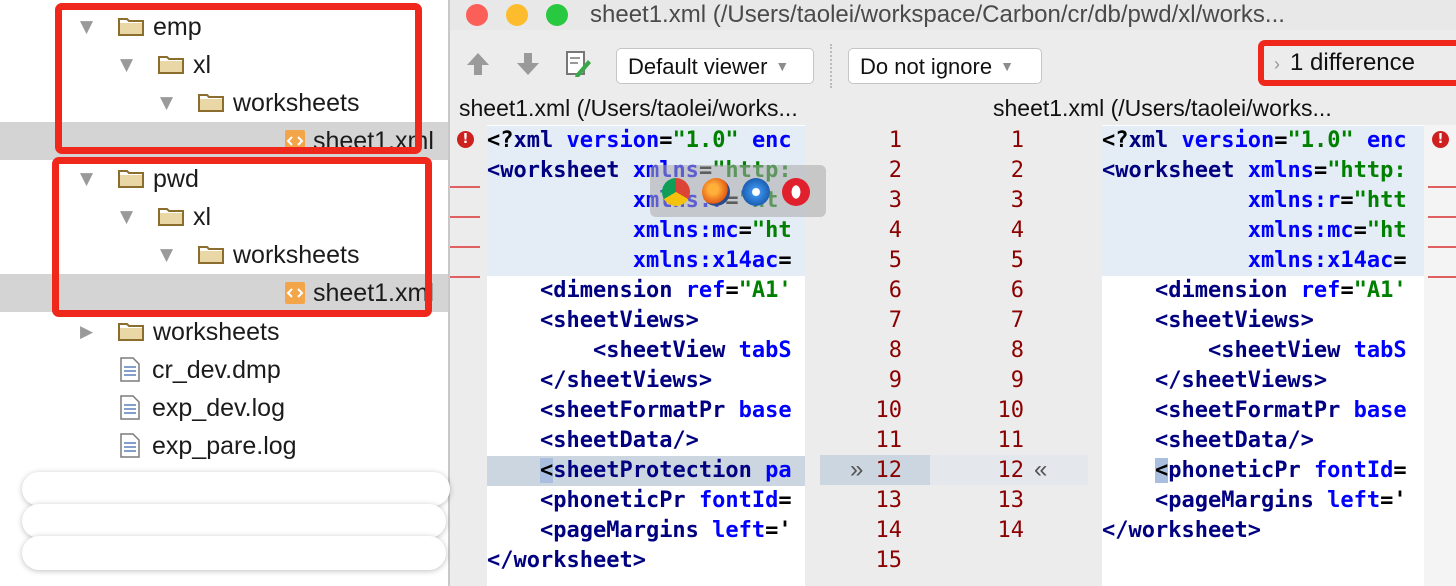 Image resolution: width=1456 pixels, height=586 pixels. What do you see at coordinates (1263, 171) in the screenshot?
I see `code-line: <worksheet xmlns="http:` at bounding box center [1263, 171].